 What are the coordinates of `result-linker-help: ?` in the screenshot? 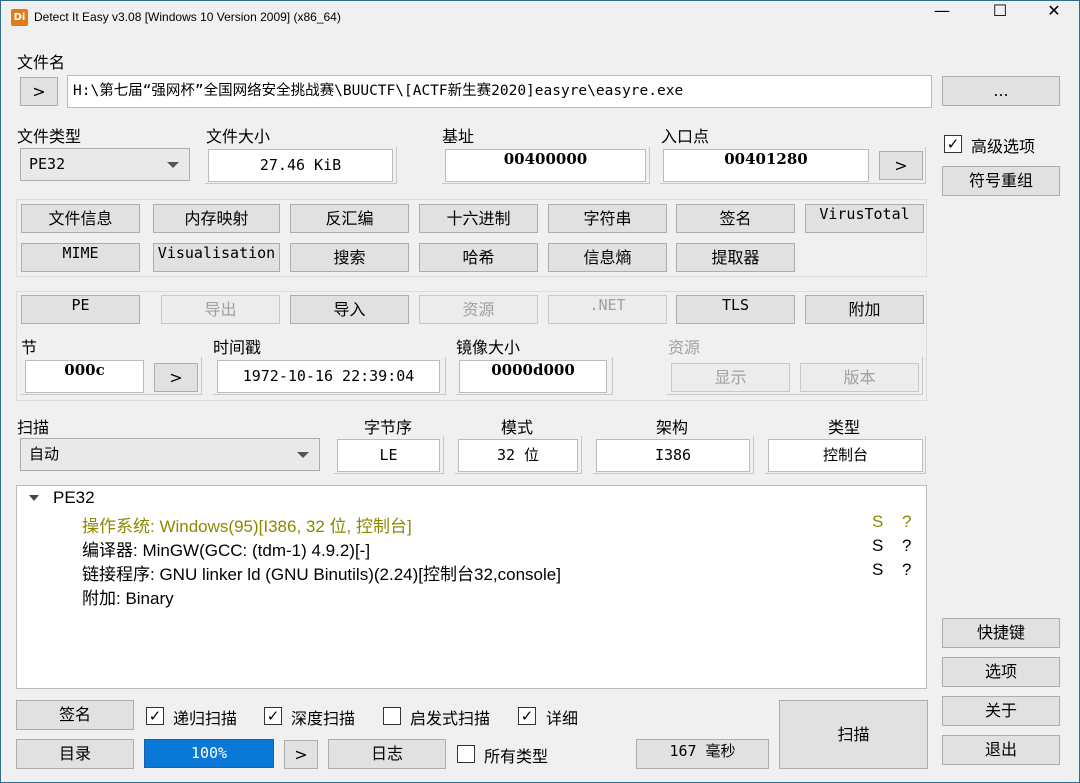 It's located at (906, 570).